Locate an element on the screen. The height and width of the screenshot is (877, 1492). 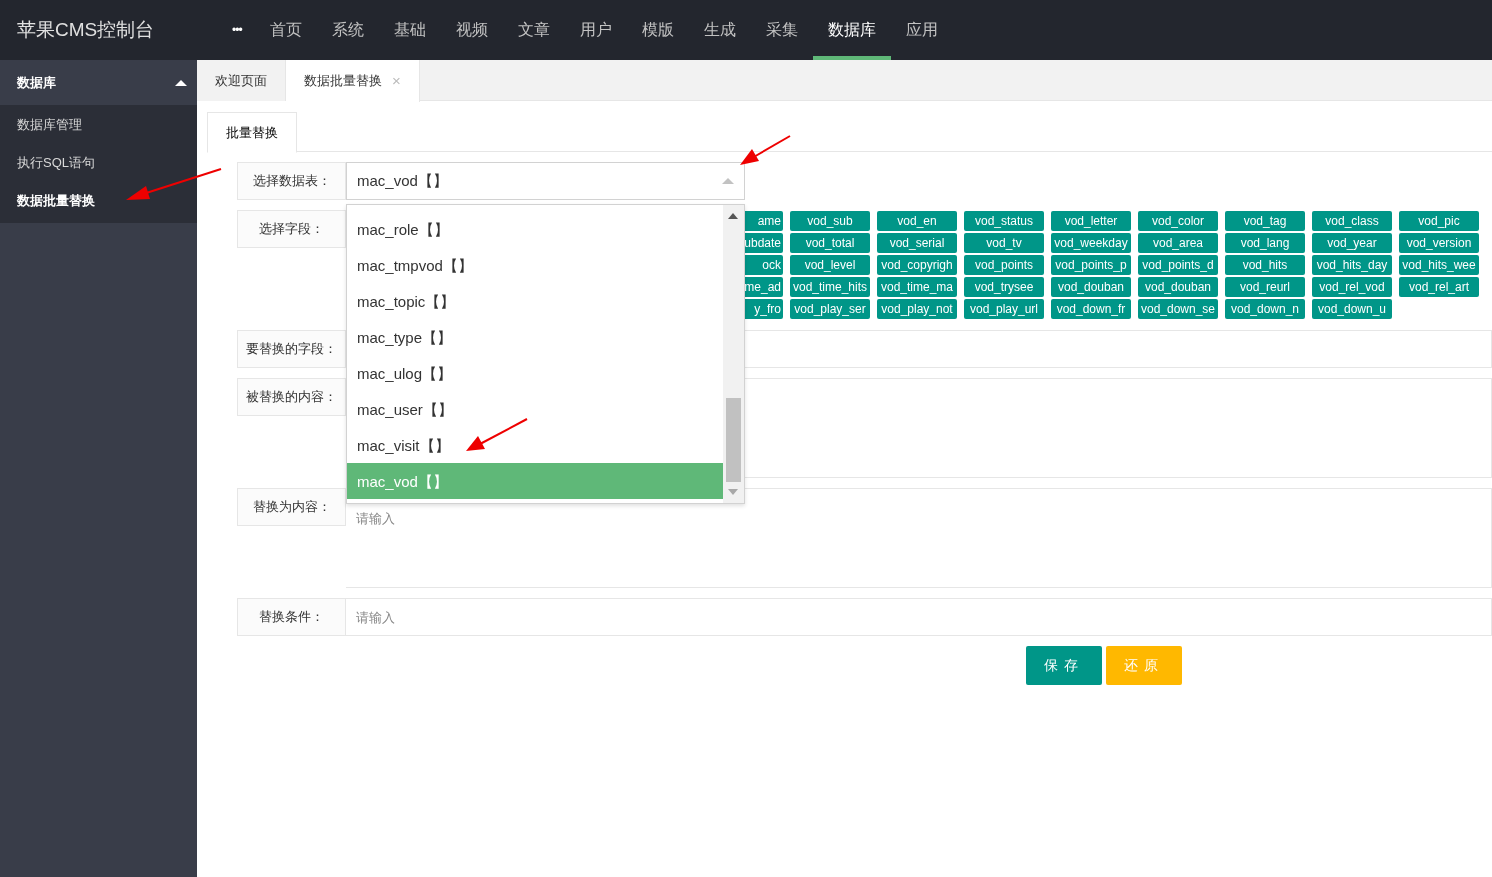
nav-tab: 视频 is located at coordinates (471, 30).